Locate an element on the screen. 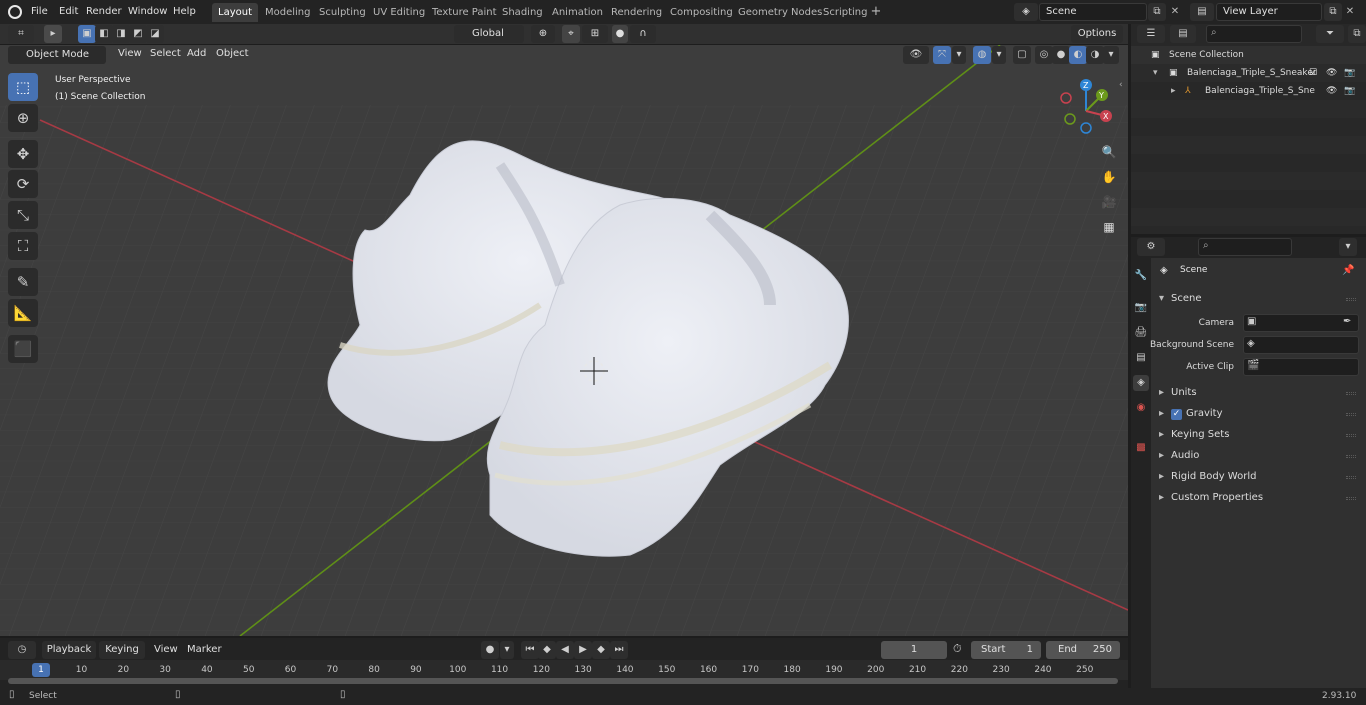 The width and height of the screenshot is (1366, 705). tool-annotate-icon: ✎ is located at coordinates (23, 282).